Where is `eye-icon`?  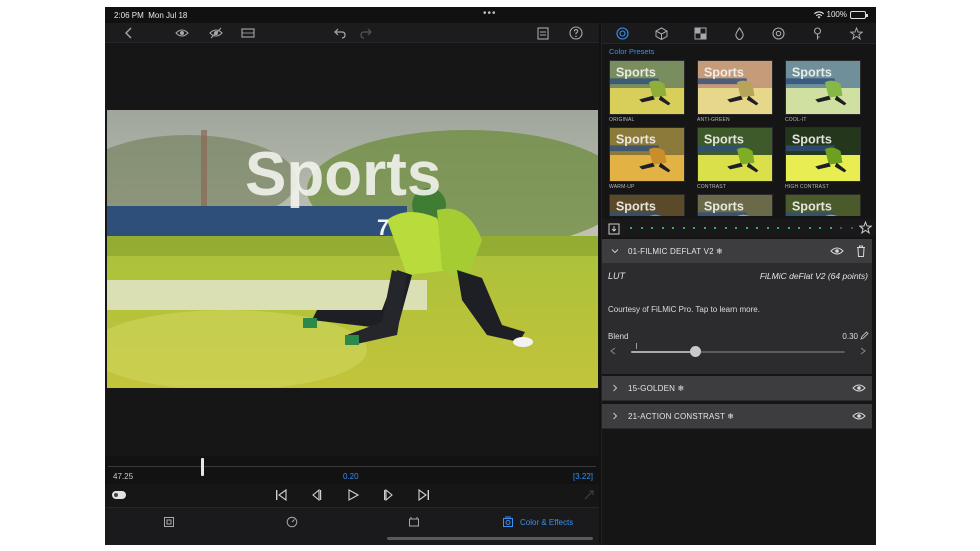 eye-icon is located at coordinates (182, 33).